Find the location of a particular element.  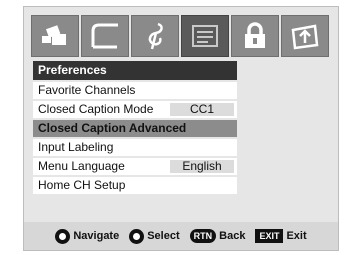

menu-item-input-labeling: Input Labeling is located at coordinates (135, 147).